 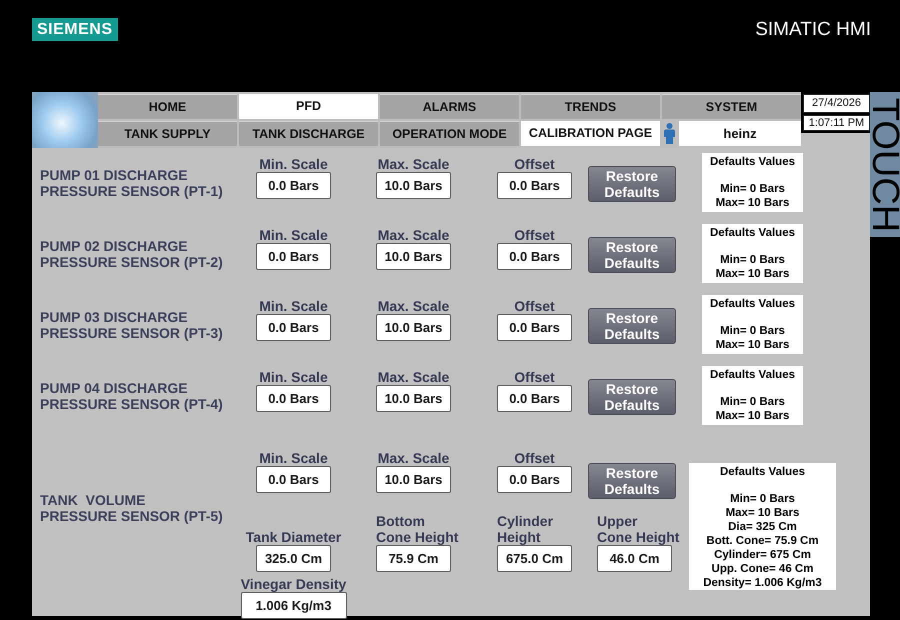 What do you see at coordinates (167, 133) in the screenshot?
I see `nav-tab: TANK SUPPLY` at bounding box center [167, 133].